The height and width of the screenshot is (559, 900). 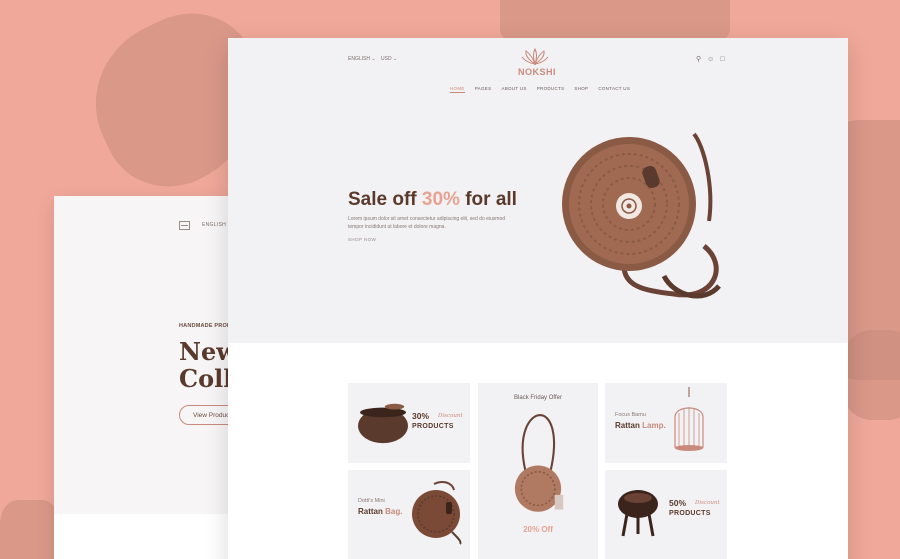 I want to click on shop-now-link: SHOP NOW, so click(x=362, y=239).